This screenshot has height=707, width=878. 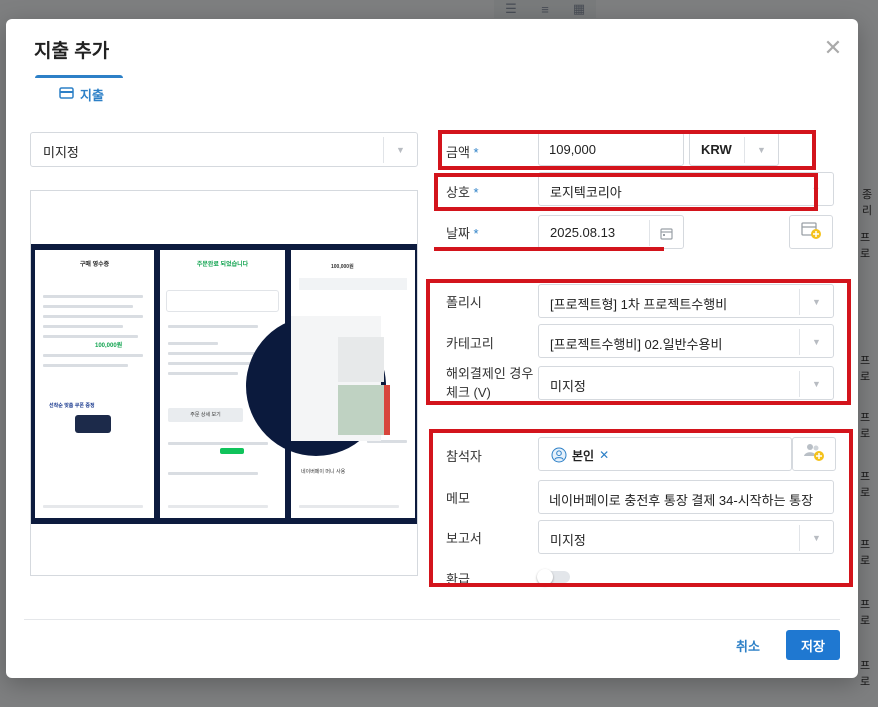 What do you see at coordinates (92, 95) in the screenshot?
I see `tab-expense-label: 지출` at bounding box center [92, 95].